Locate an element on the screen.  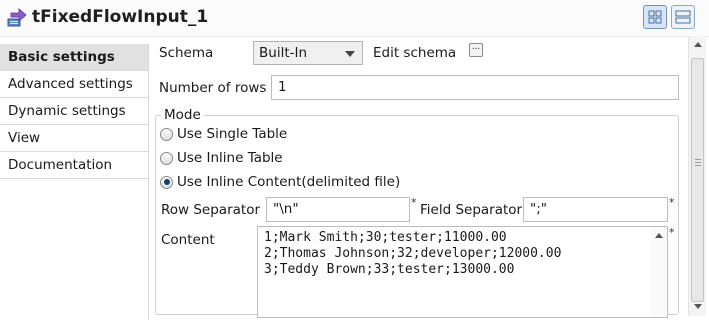
component-title: tFixedFlowInput_1 is located at coordinates (120, 17).